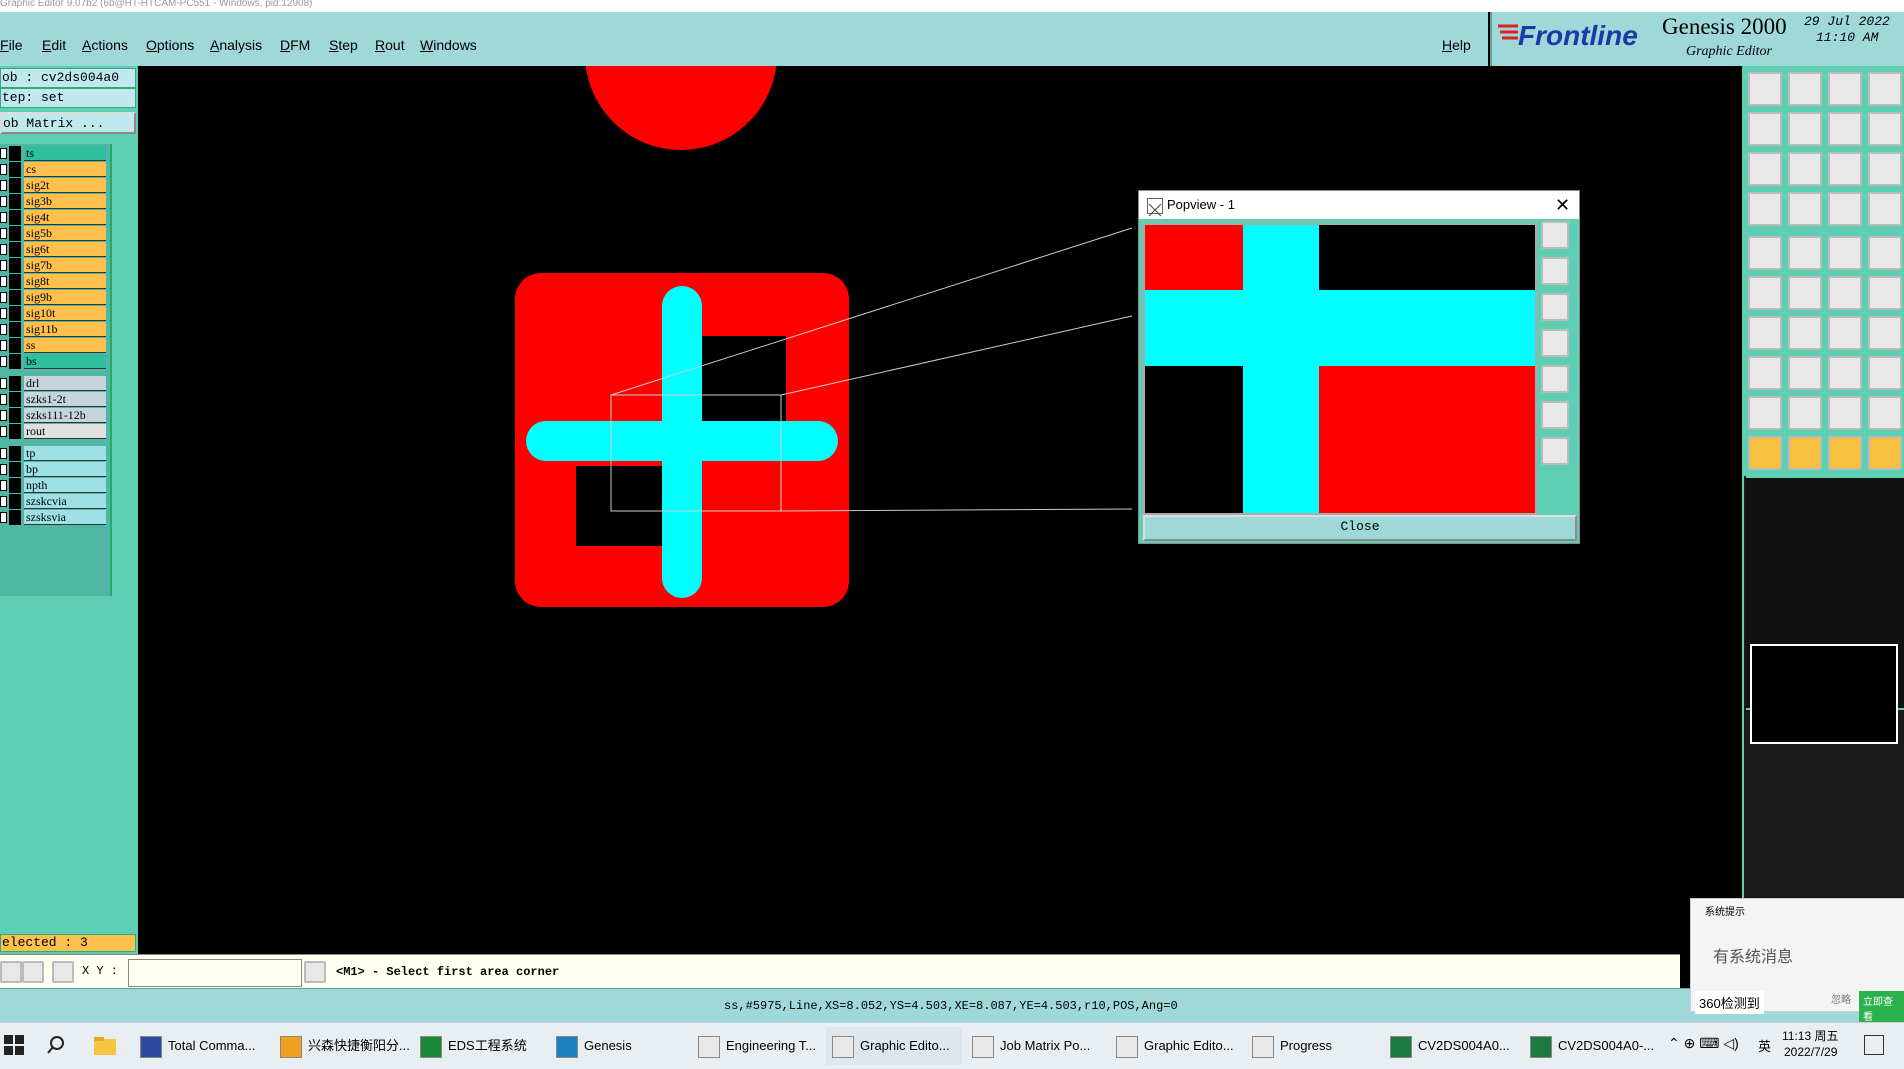 This screenshot has width=1904, height=1069. What do you see at coordinates (65, 453) in the screenshot?
I see `layer-item-tp: tp` at bounding box center [65, 453].